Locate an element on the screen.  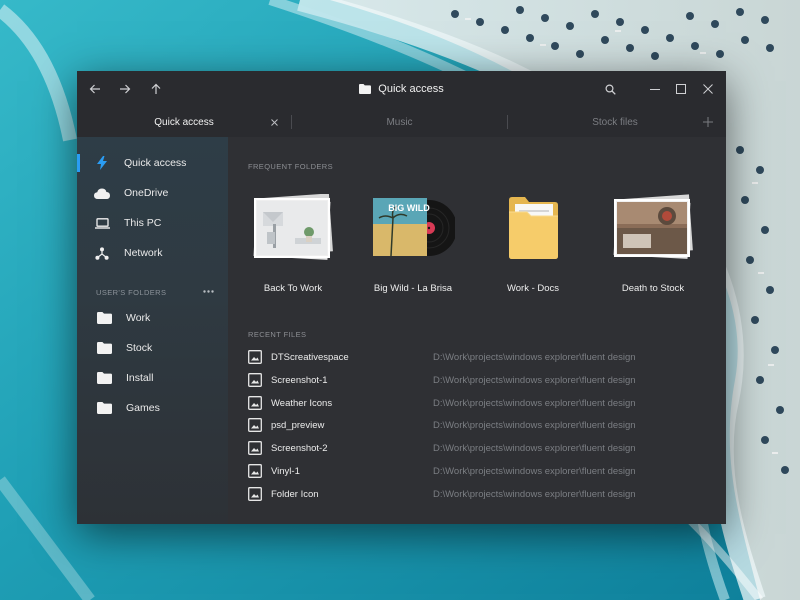
album-cover-text: BIG WILD is located at coordinates (409, 208).